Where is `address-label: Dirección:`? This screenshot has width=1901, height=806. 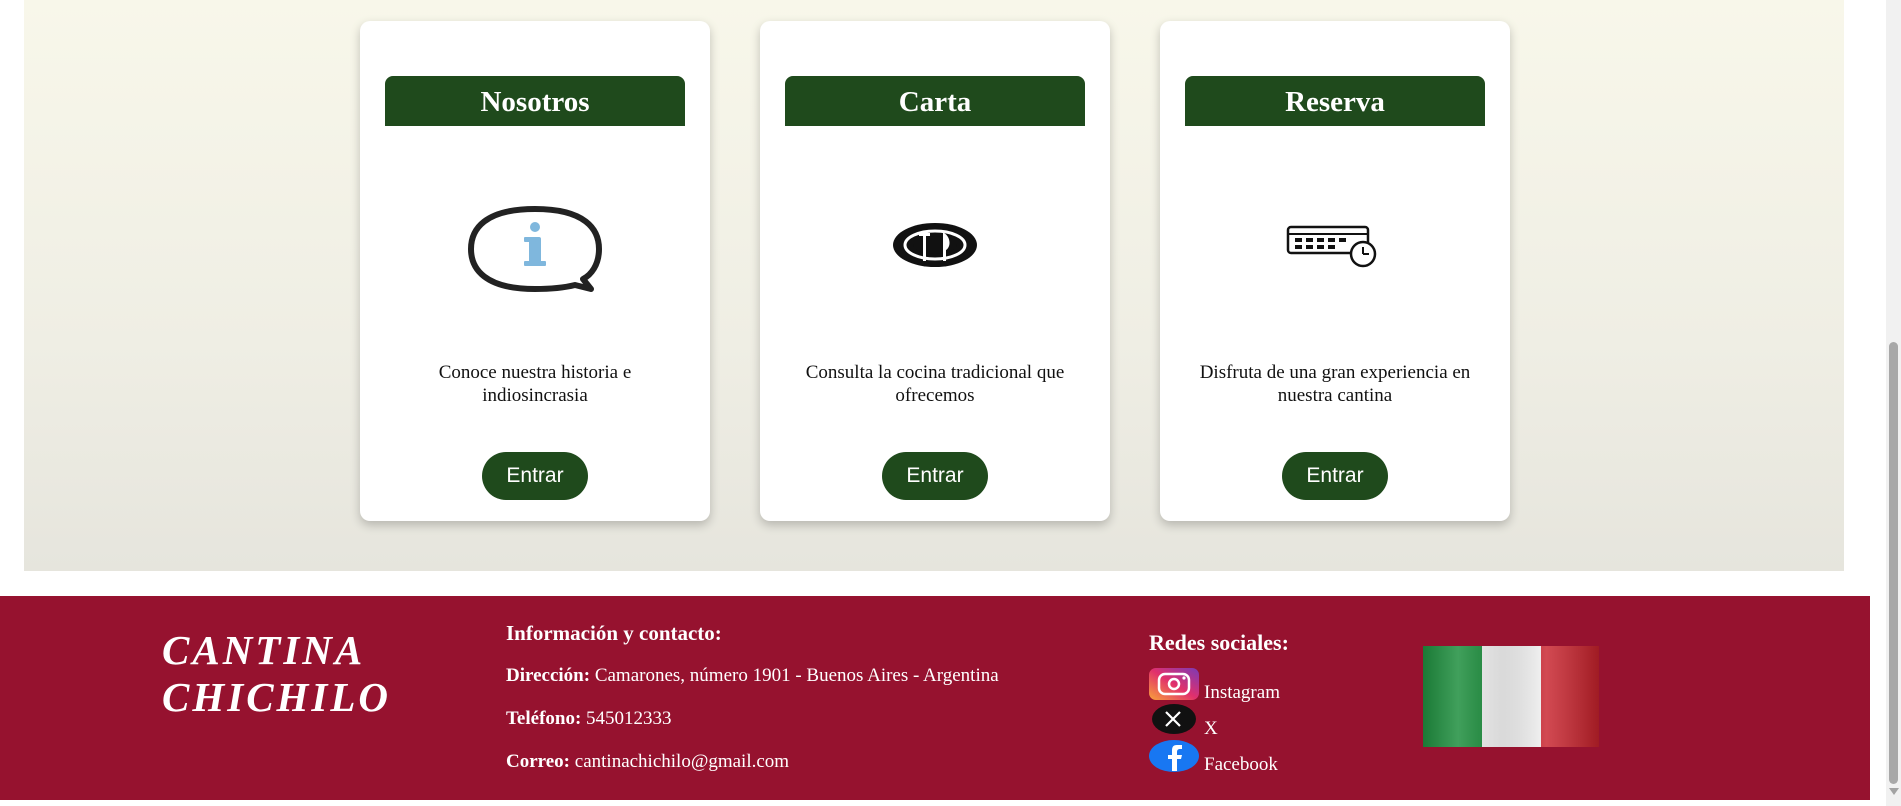
address-label: Dirección: is located at coordinates (548, 675).